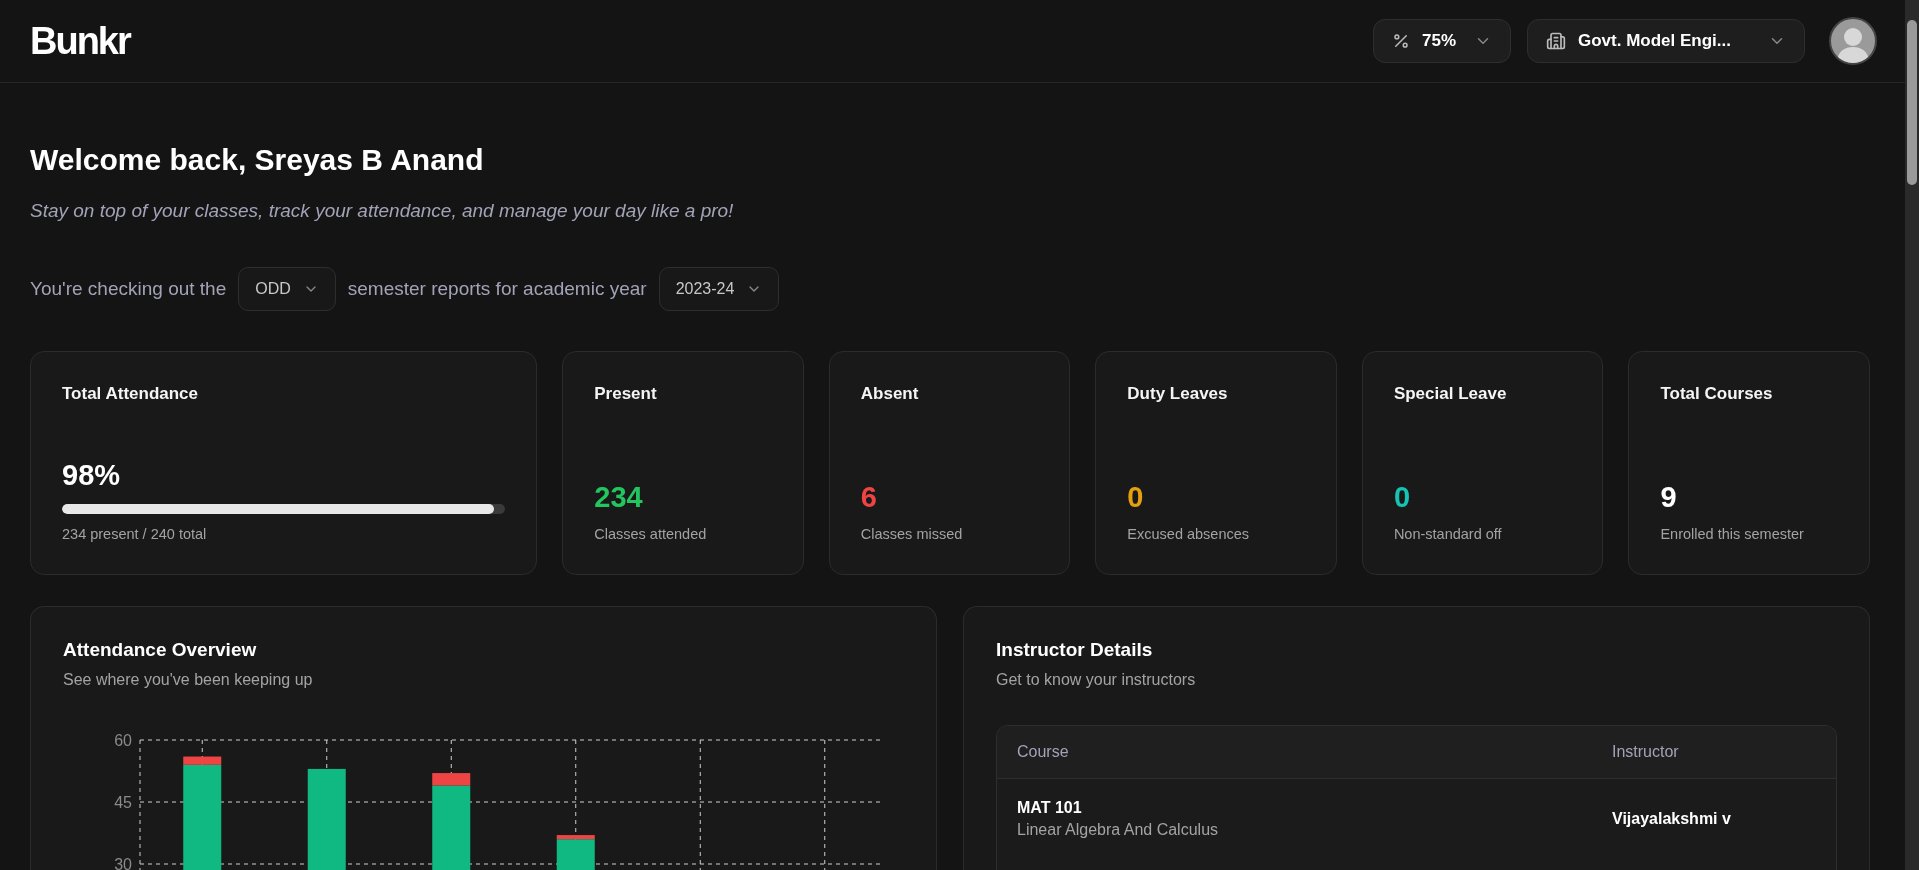 This screenshot has height=870, width=1919. Describe the element at coordinates (626, 394) in the screenshot. I see `card-title: Present` at that location.